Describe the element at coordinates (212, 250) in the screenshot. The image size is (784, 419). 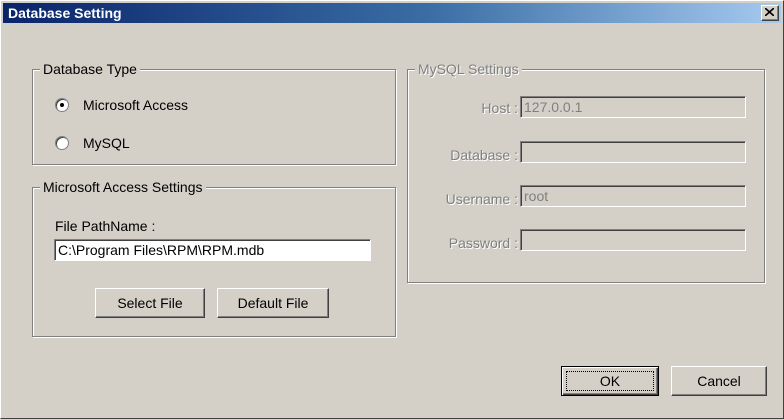
I see `file-path-input` at that location.